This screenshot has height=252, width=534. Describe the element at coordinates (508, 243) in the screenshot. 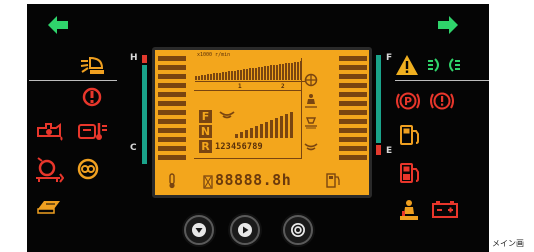

I see `caption: メイン画` at that location.